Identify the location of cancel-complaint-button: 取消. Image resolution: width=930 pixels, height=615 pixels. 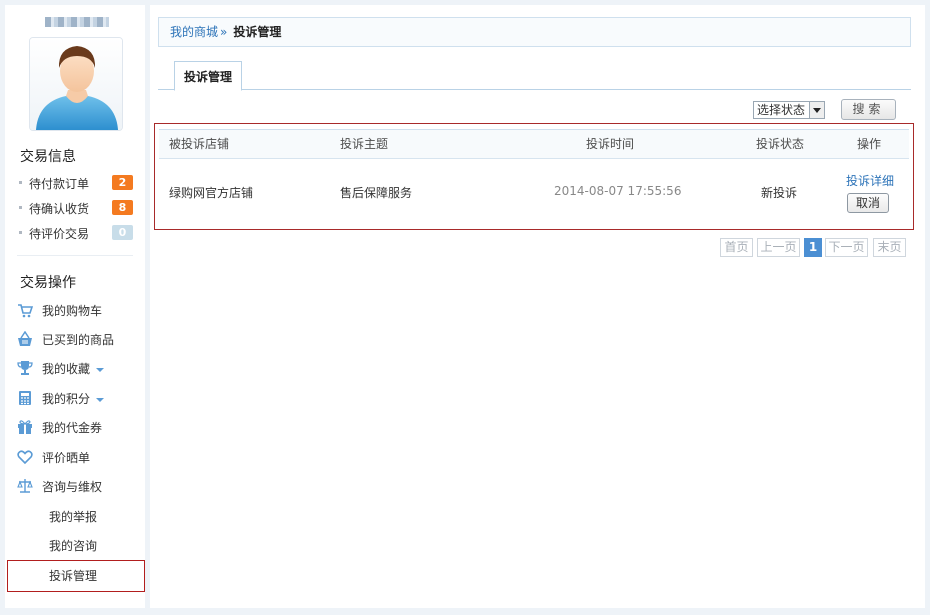
(868, 203).